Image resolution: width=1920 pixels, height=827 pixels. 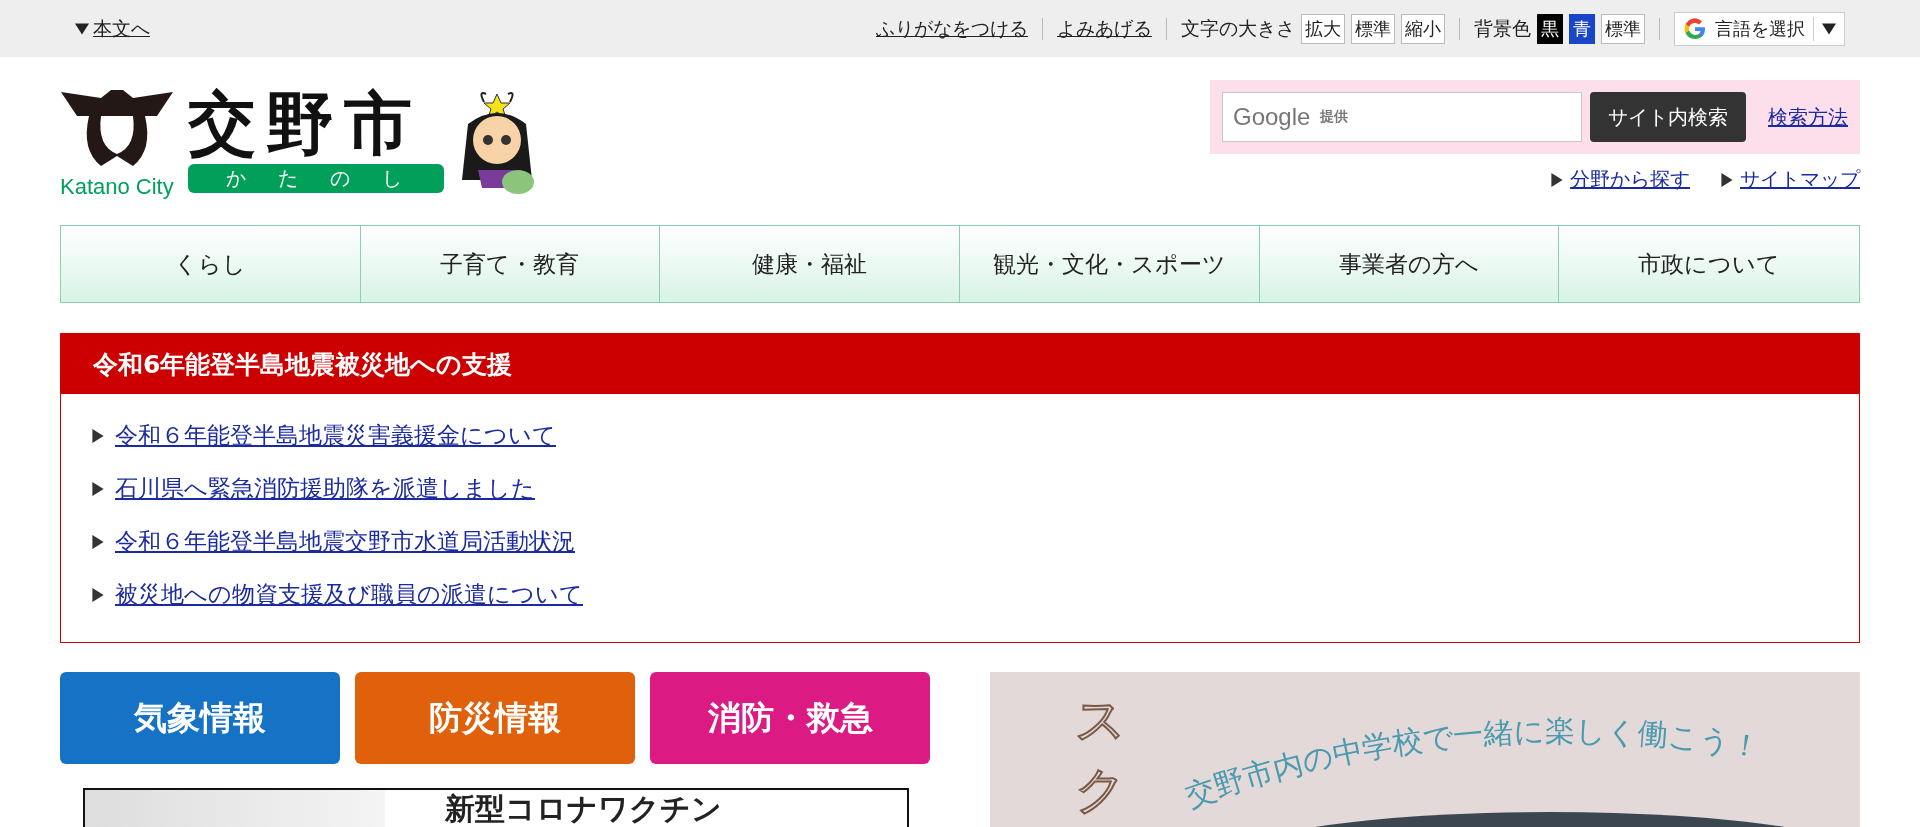 What do you see at coordinates (583, 808) in the screenshot?
I see `banner-headline: 新型コロナワクチン` at bounding box center [583, 808].